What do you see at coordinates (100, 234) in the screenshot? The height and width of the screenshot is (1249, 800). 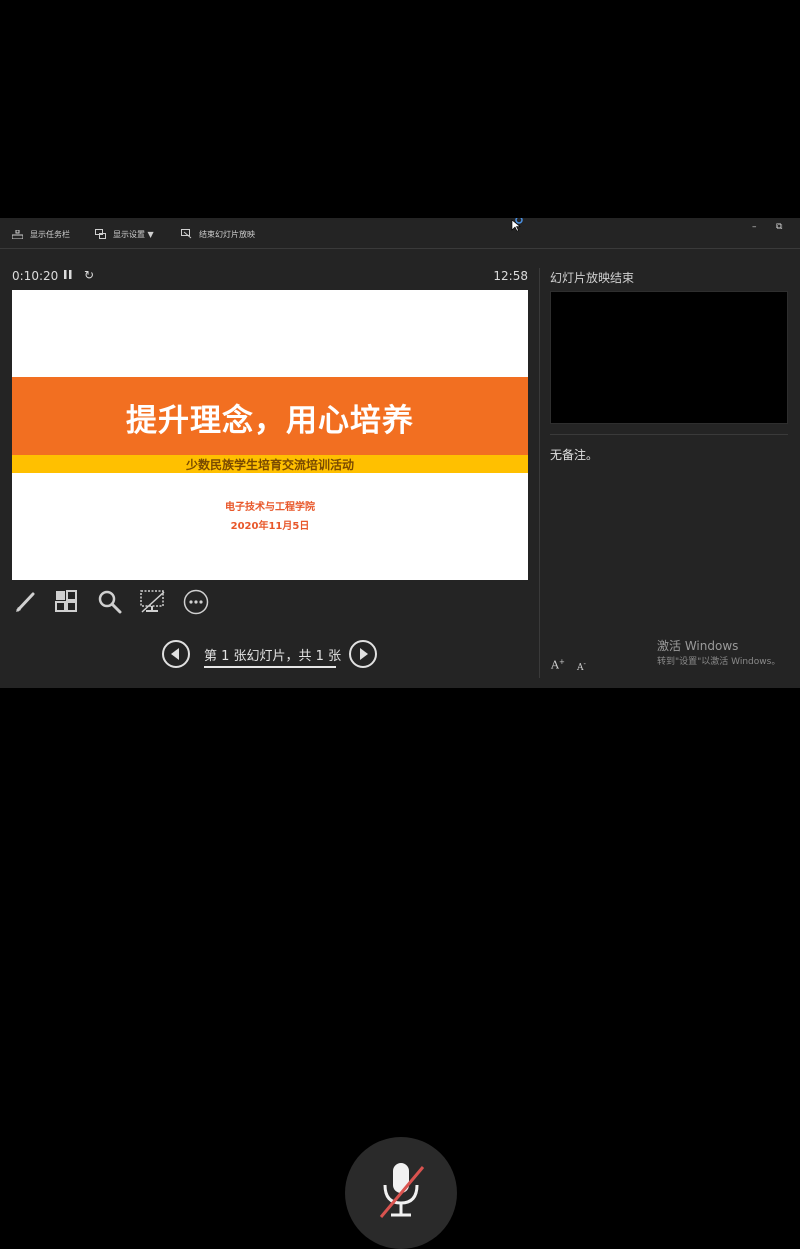 I see `display-settings-icon` at bounding box center [100, 234].